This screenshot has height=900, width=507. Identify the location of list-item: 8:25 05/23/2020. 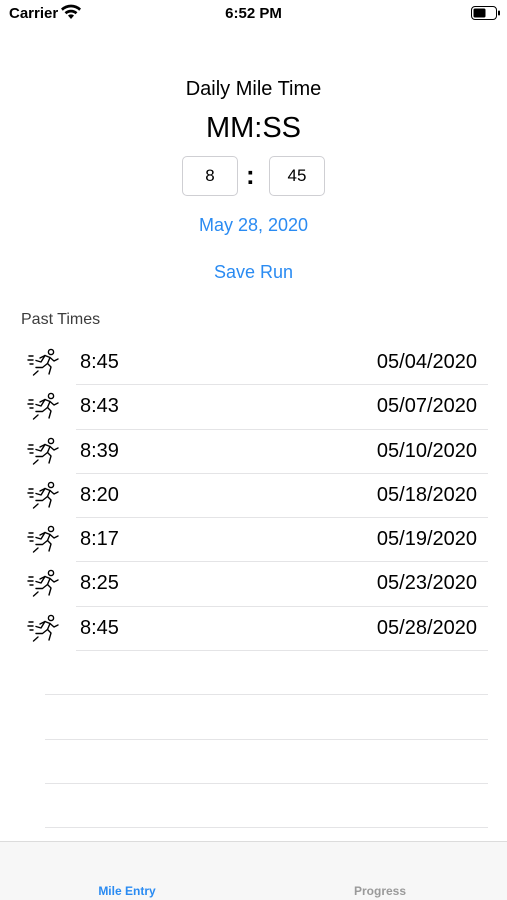
(253, 585).